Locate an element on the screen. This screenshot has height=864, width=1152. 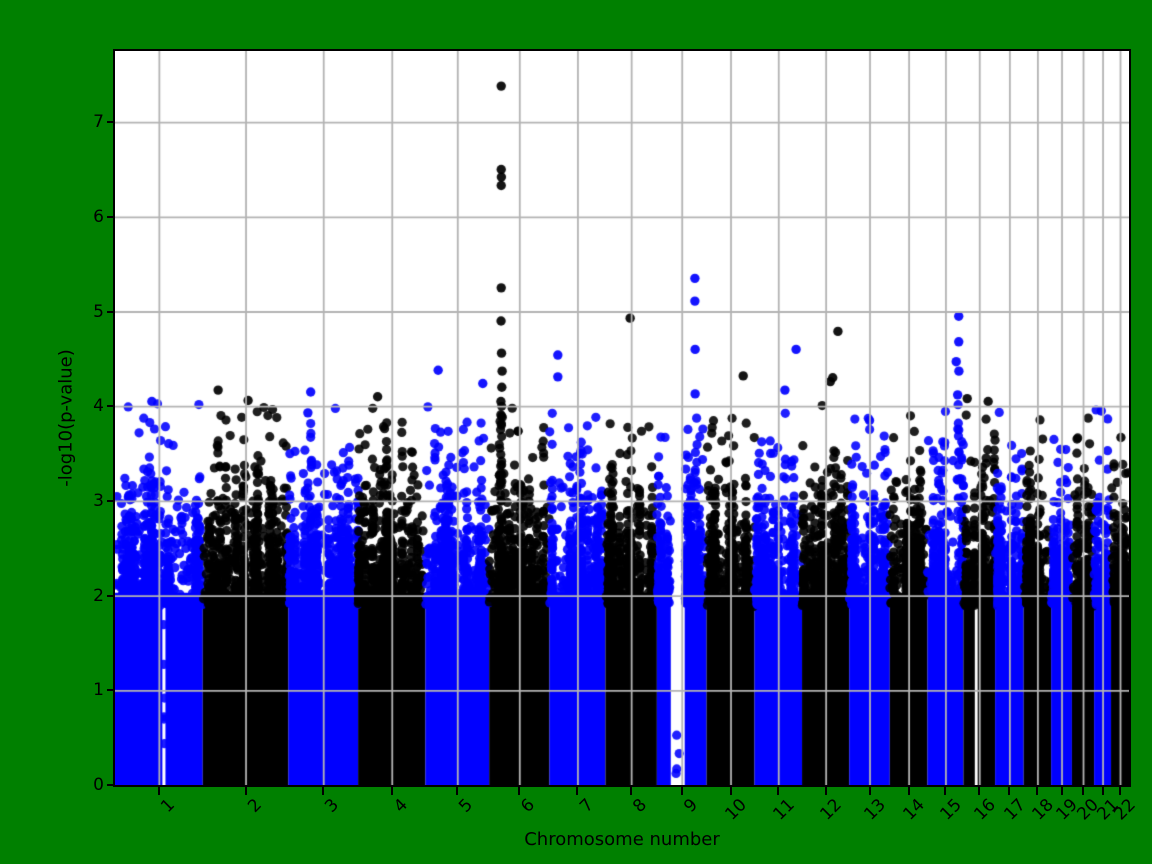
x-tick-label: 5 is located at coordinates (466, 806).